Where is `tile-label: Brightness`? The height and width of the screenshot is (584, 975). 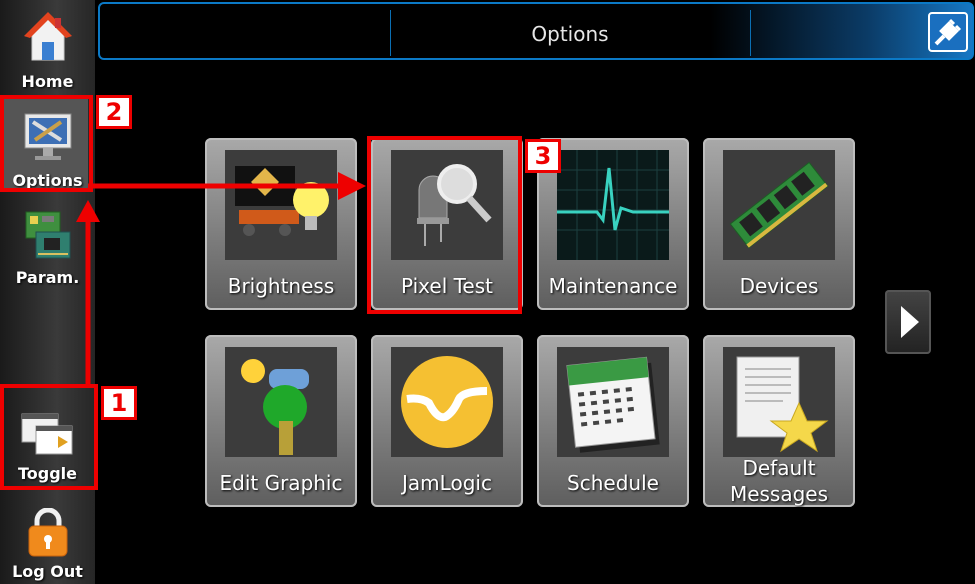
tile-label: Brightness is located at coordinates (281, 286).